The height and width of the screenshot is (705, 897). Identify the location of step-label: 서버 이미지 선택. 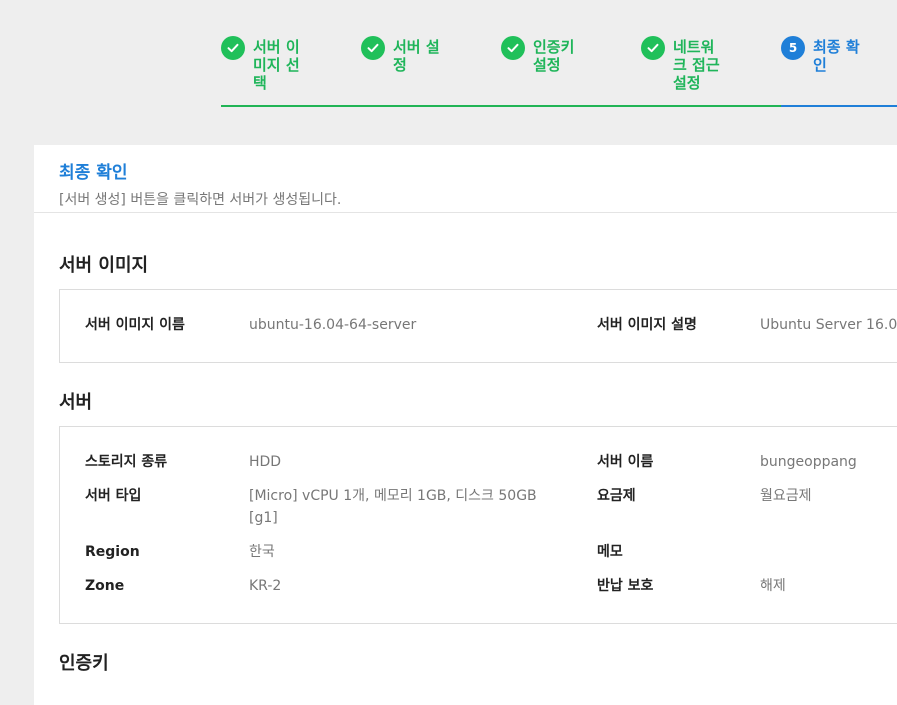
(276, 65).